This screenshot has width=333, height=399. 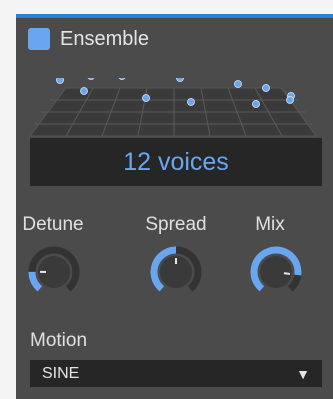 I want to click on mix-knob, so click(x=276, y=272).